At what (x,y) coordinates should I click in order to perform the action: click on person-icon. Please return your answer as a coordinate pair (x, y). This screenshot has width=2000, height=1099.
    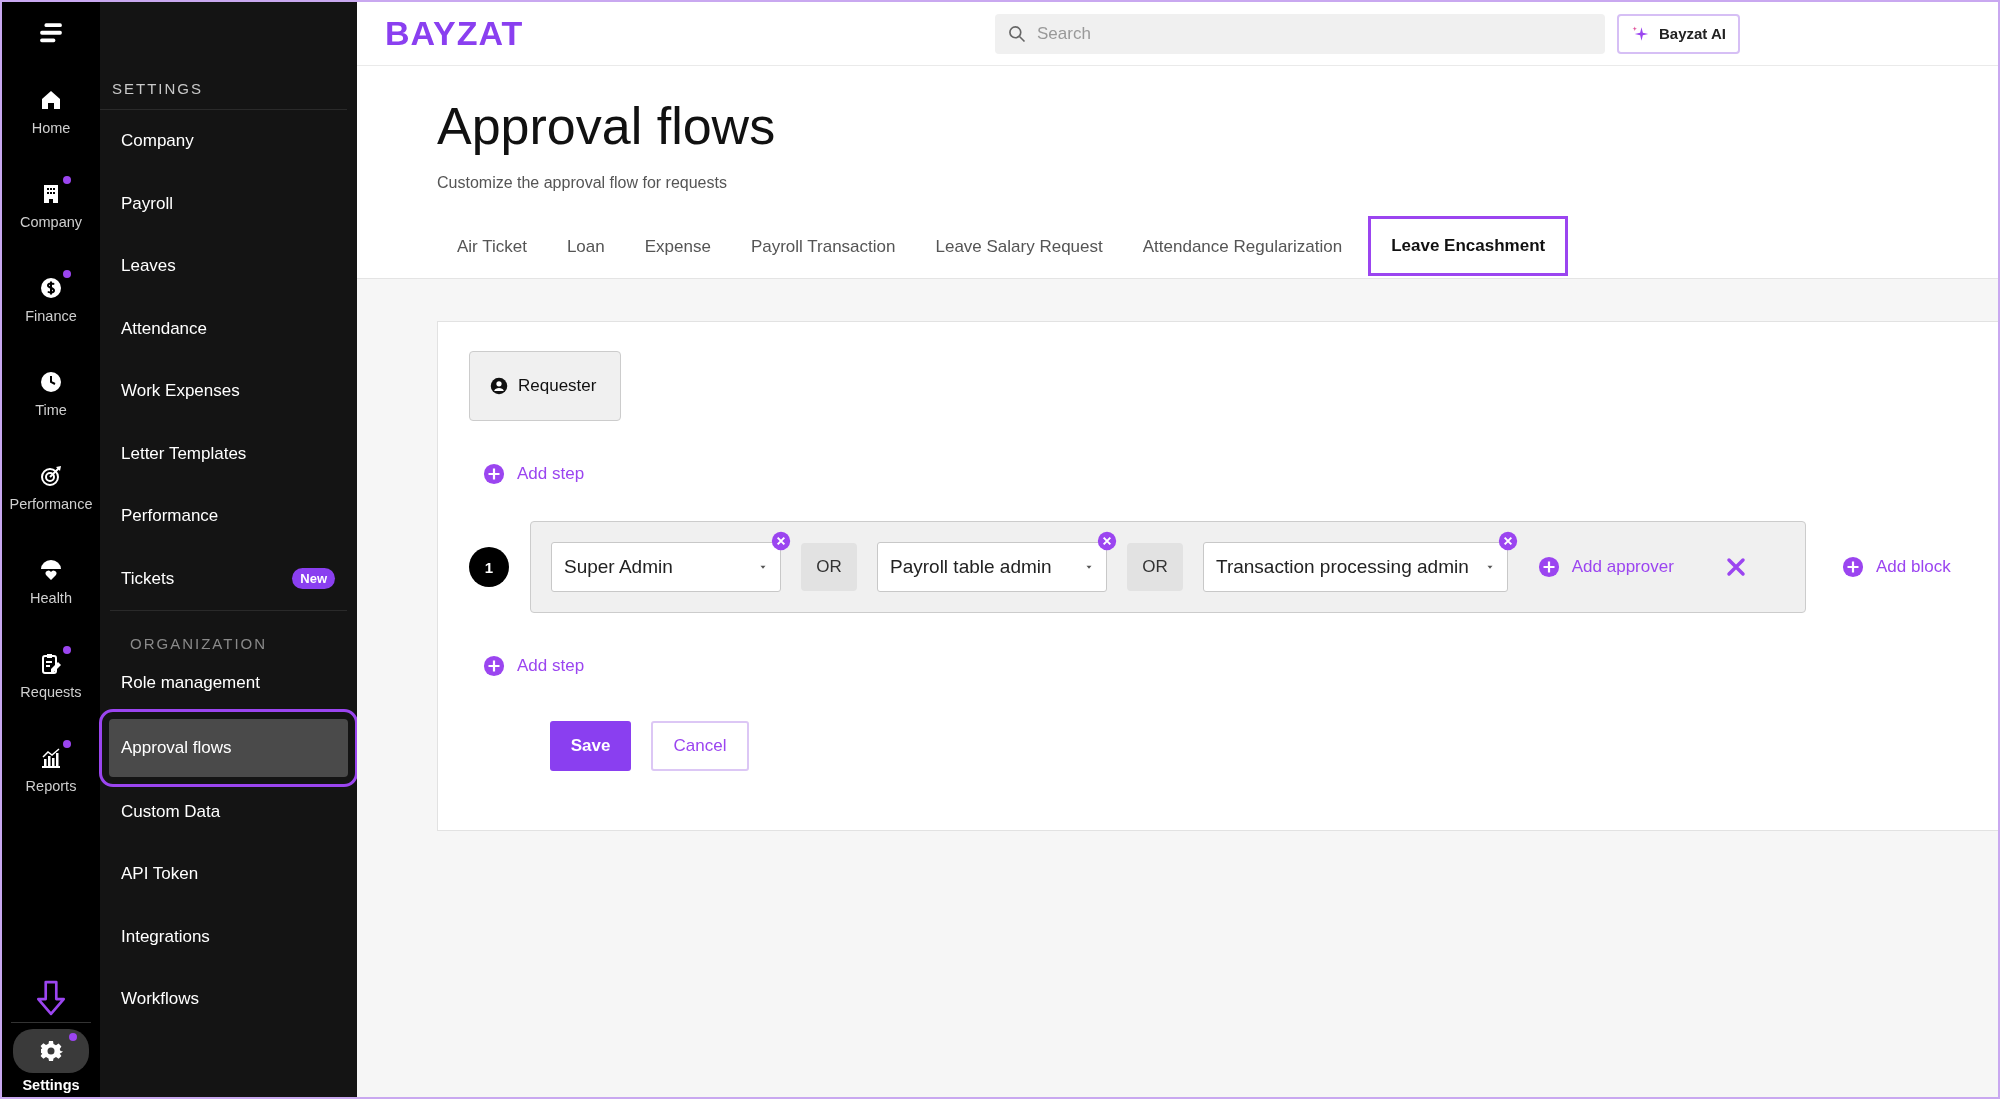
    Looking at the image, I should click on (499, 386).